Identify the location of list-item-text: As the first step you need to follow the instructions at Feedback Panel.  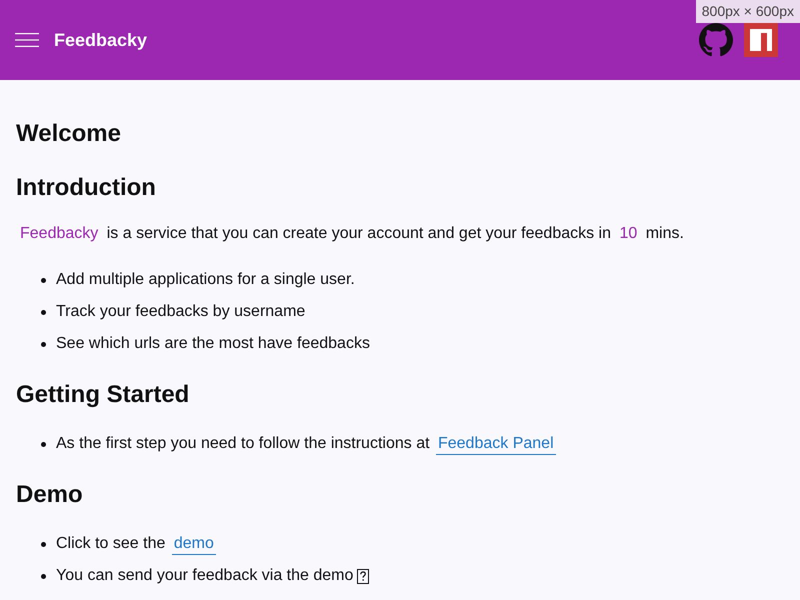
(306, 444).